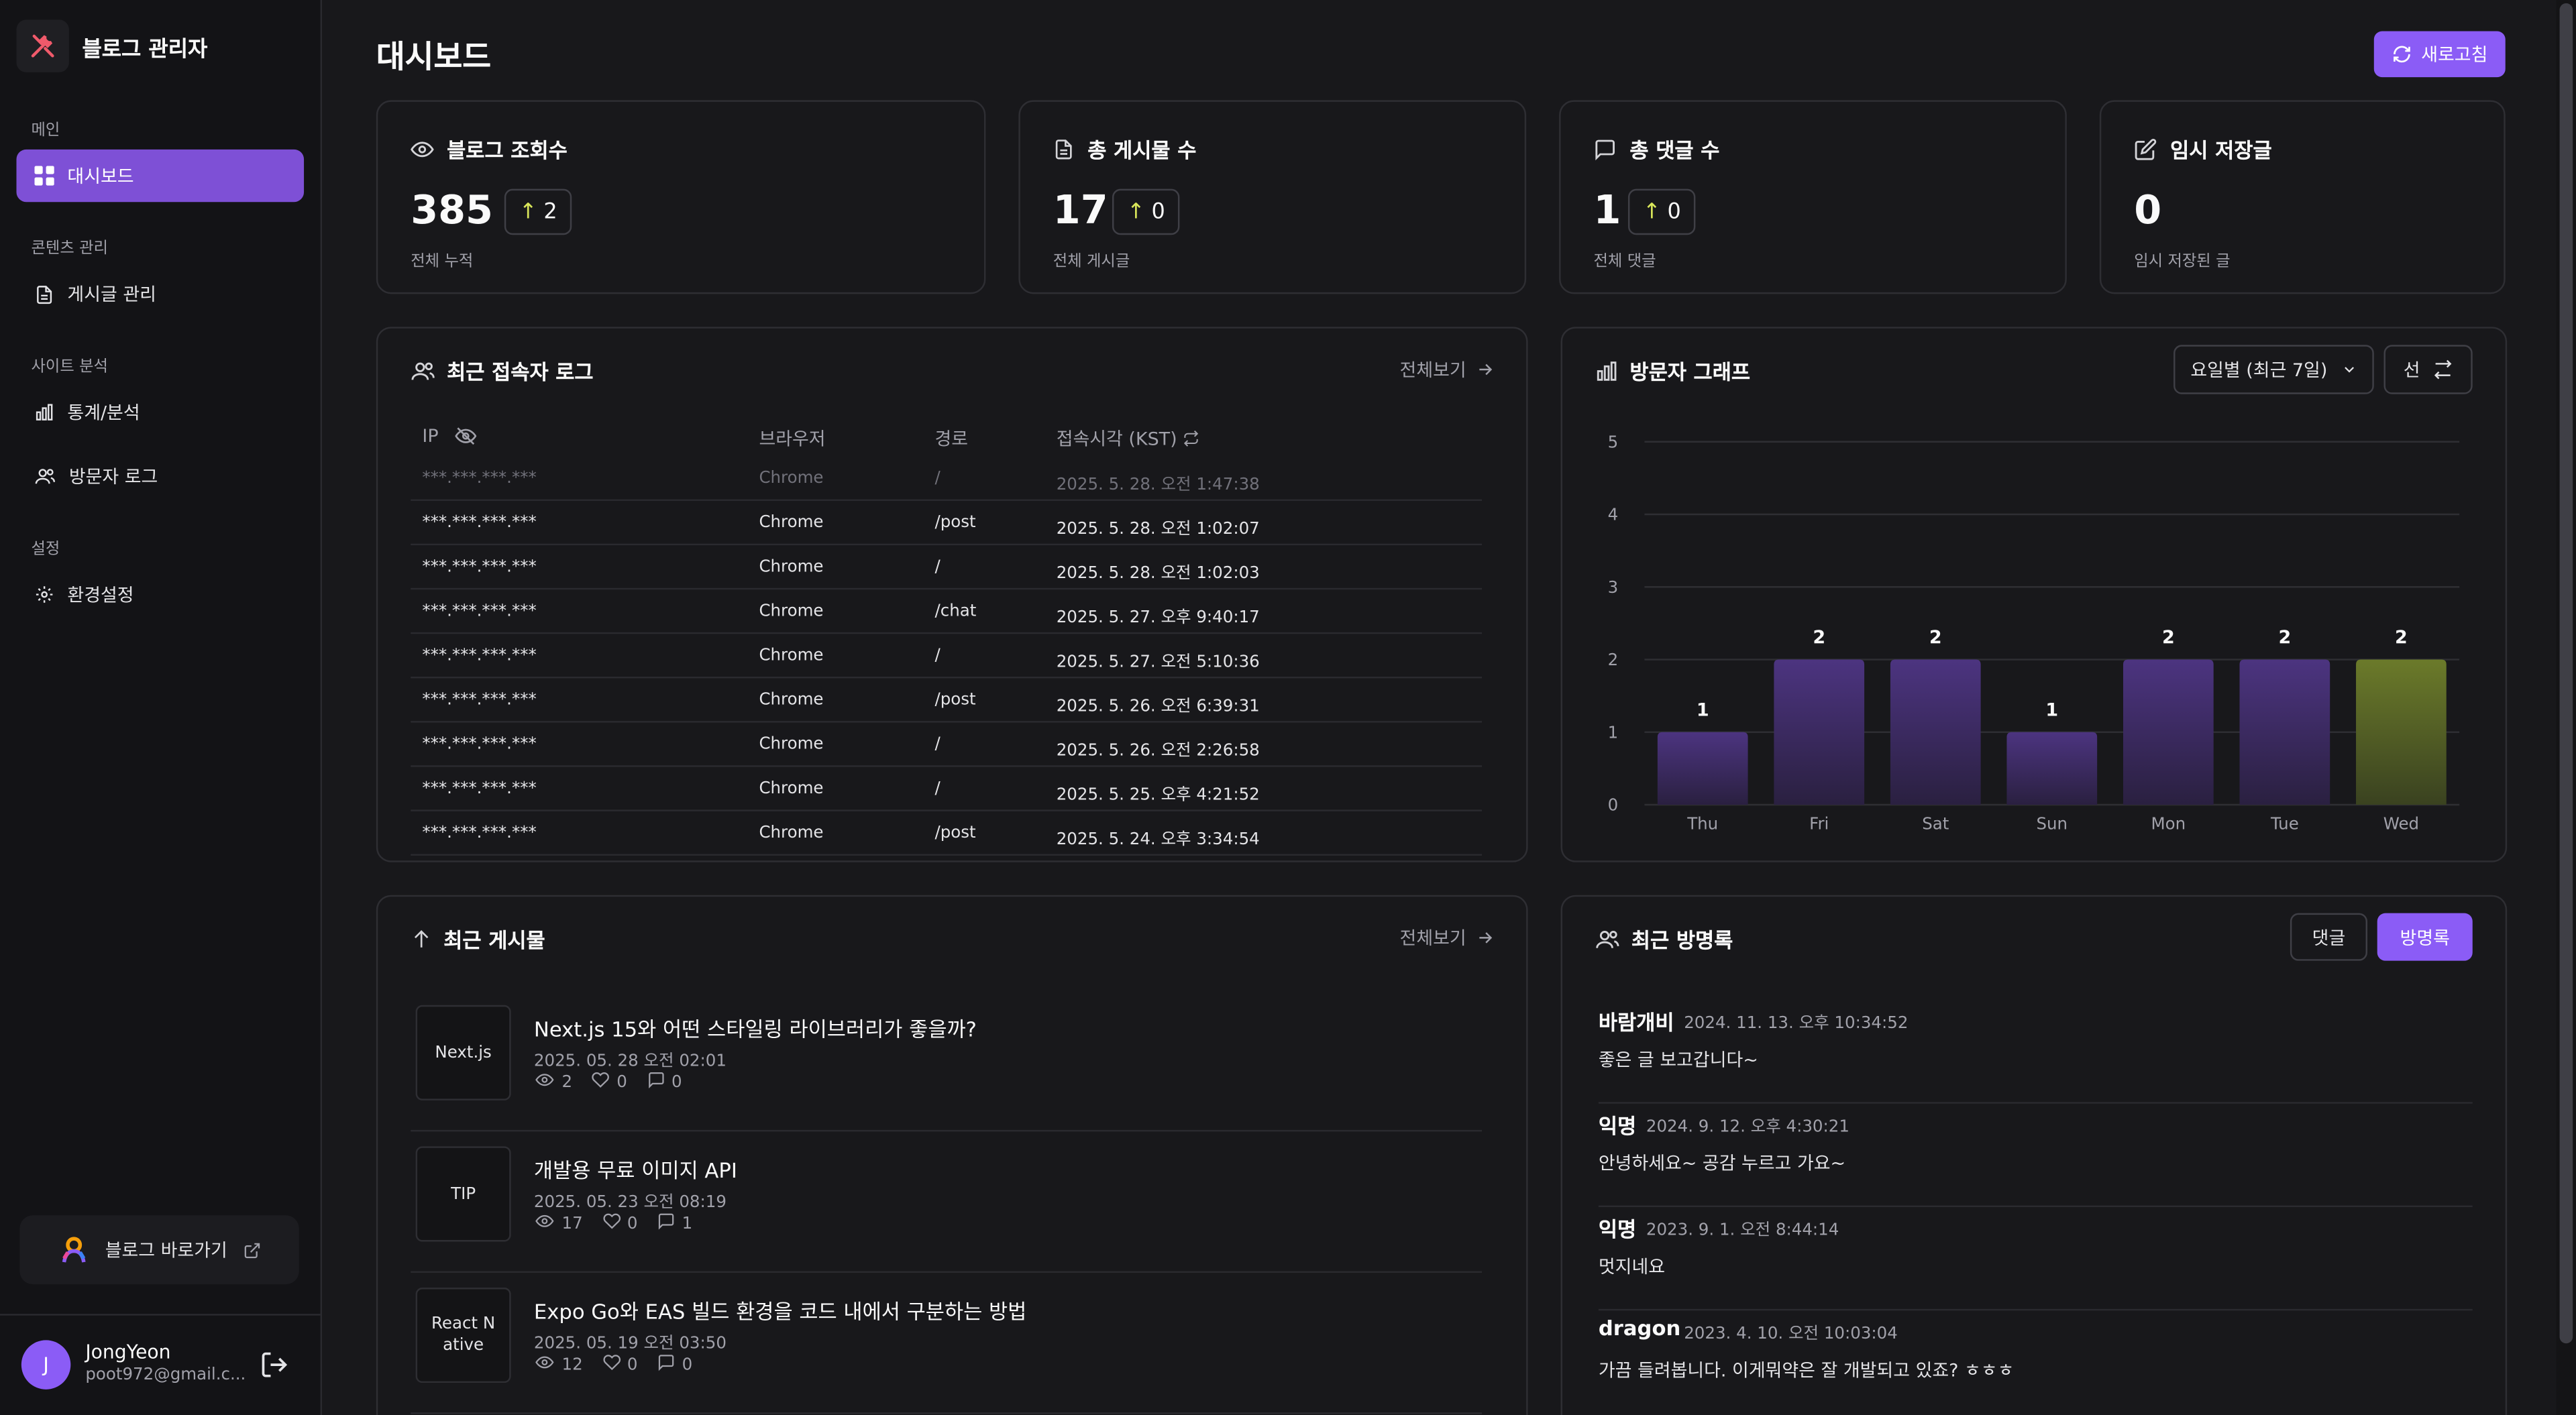  Describe the element at coordinates (1158, 618) in the screenshot. I see `cell-time: 2025. 5. 27. 오후 9:40:17` at that location.